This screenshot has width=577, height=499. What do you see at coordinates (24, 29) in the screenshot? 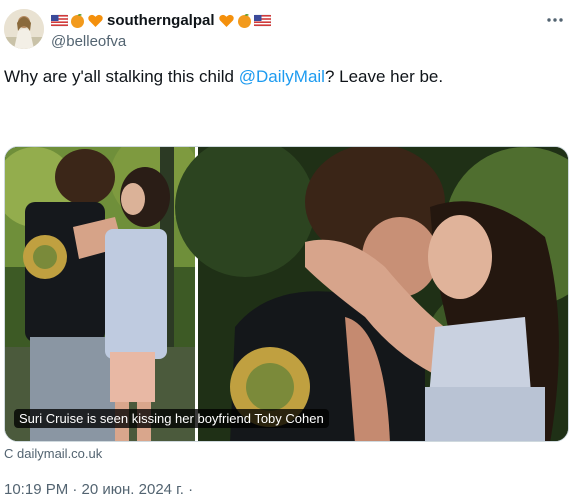
I see `avatar` at bounding box center [24, 29].